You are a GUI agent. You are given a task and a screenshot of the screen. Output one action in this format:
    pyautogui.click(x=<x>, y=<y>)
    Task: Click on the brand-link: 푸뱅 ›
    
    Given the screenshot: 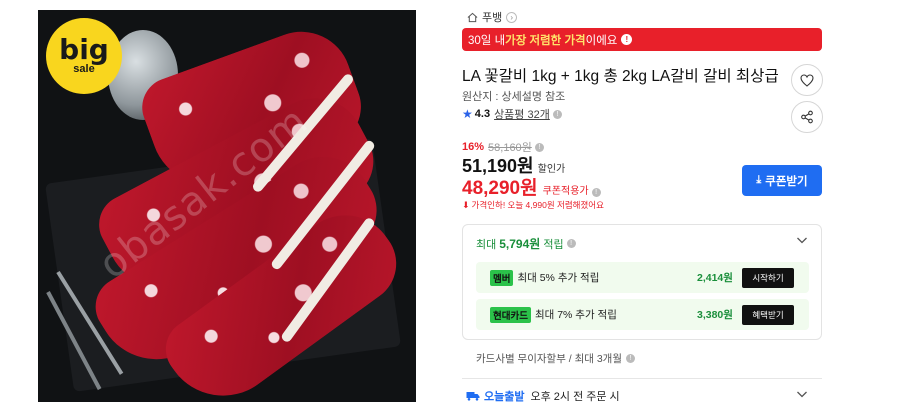 What is the action you would take?
    pyautogui.click(x=492, y=17)
    